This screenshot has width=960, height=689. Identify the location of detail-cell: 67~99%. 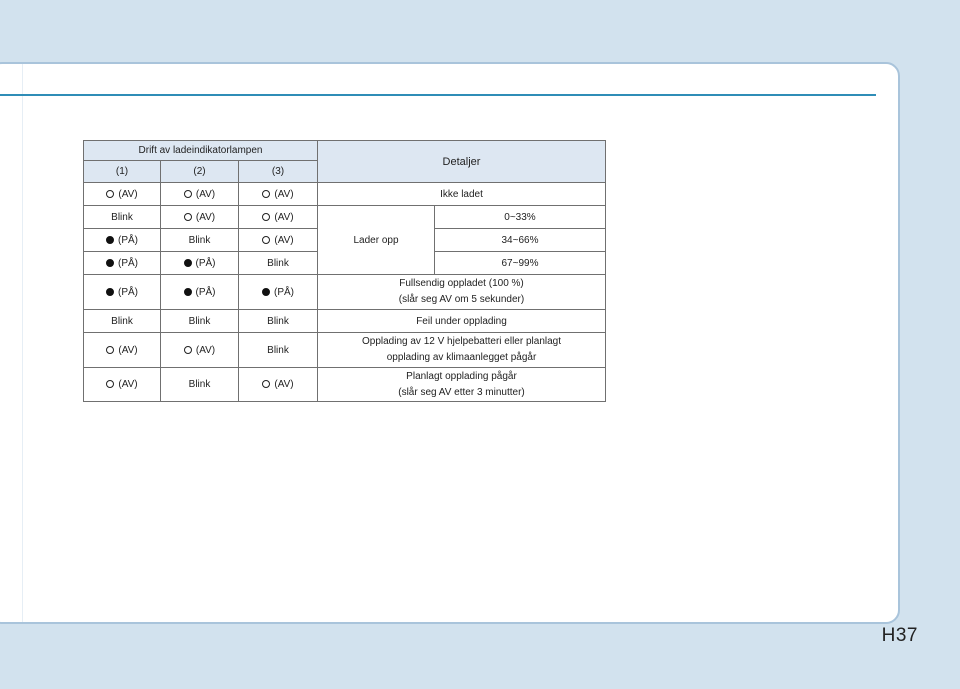
(520, 263).